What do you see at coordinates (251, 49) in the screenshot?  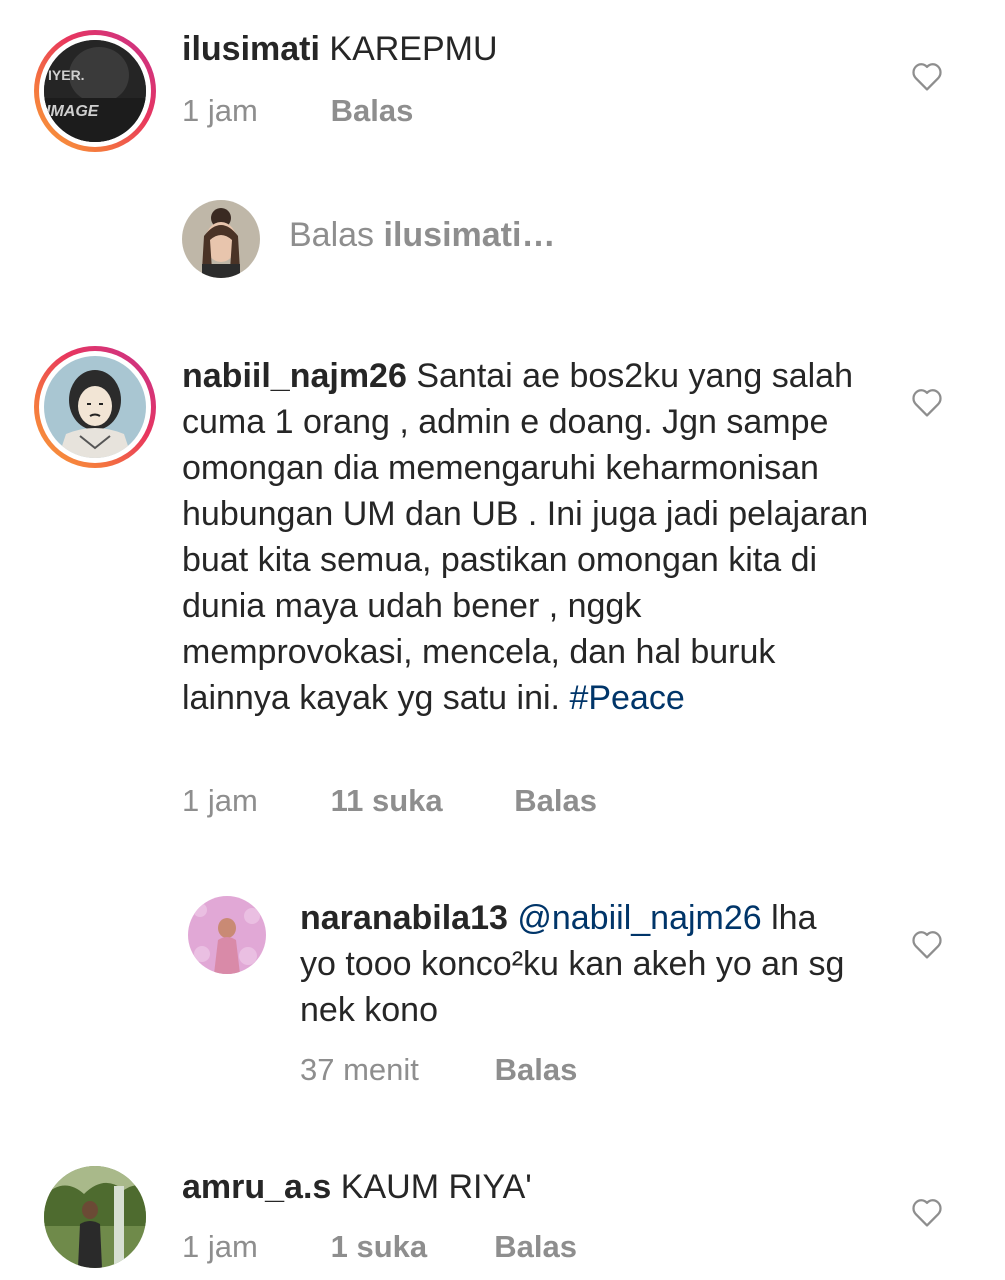 I see `comment-username: ilusimati` at bounding box center [251, 49].